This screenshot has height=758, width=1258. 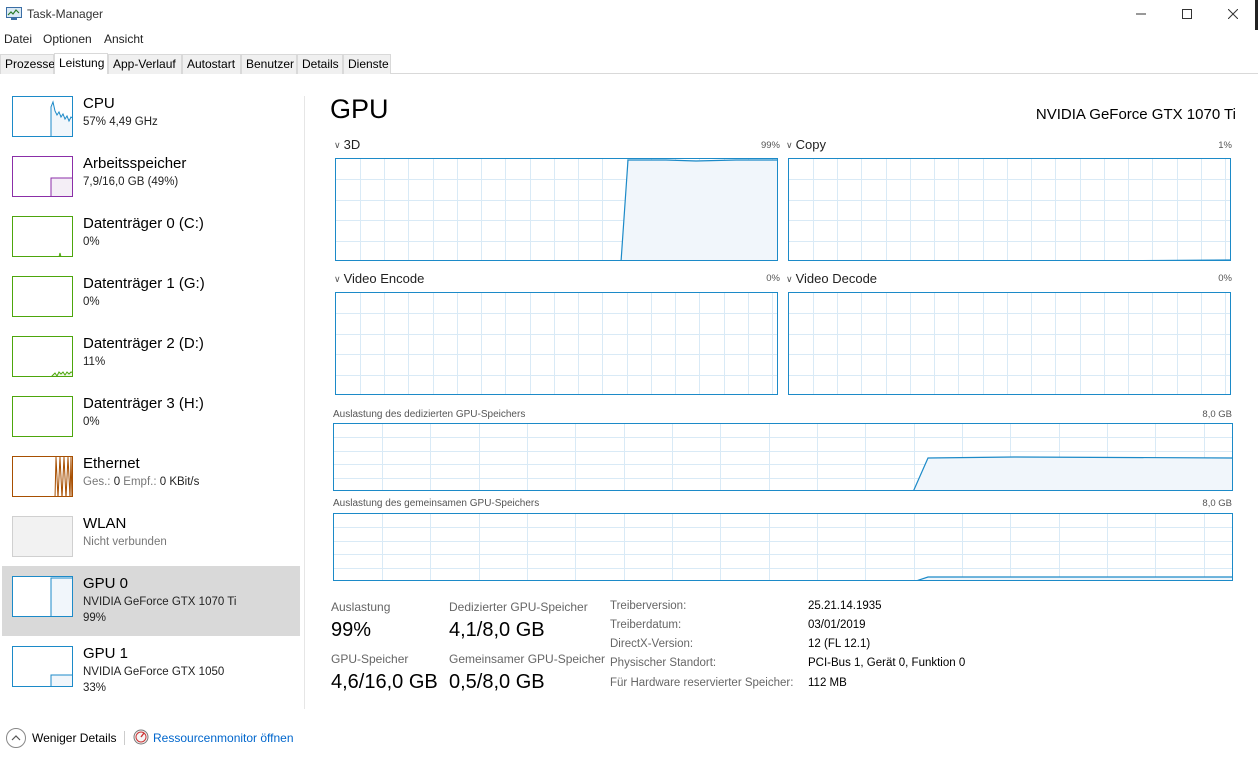 What do you see at coordinates (42, 536) in the screenshot?
I see `wlan-thumbnail-graph` at bounding box center [42, 536].